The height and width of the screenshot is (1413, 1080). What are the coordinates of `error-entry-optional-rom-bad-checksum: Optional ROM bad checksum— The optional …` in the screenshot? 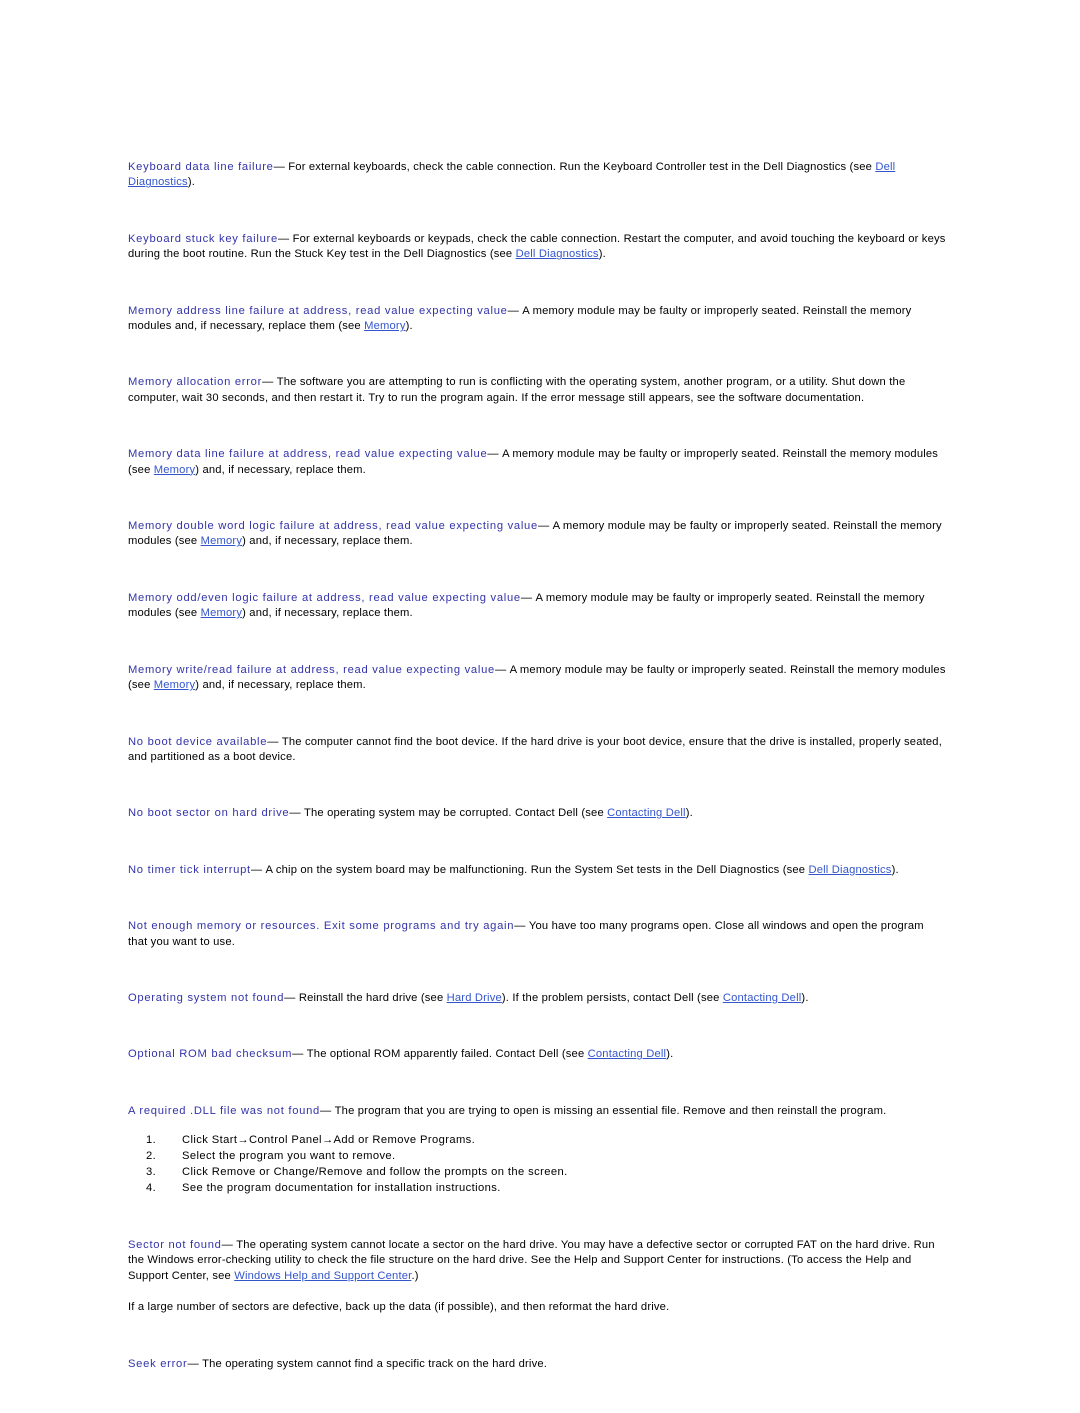 It's located at (537, 1054).